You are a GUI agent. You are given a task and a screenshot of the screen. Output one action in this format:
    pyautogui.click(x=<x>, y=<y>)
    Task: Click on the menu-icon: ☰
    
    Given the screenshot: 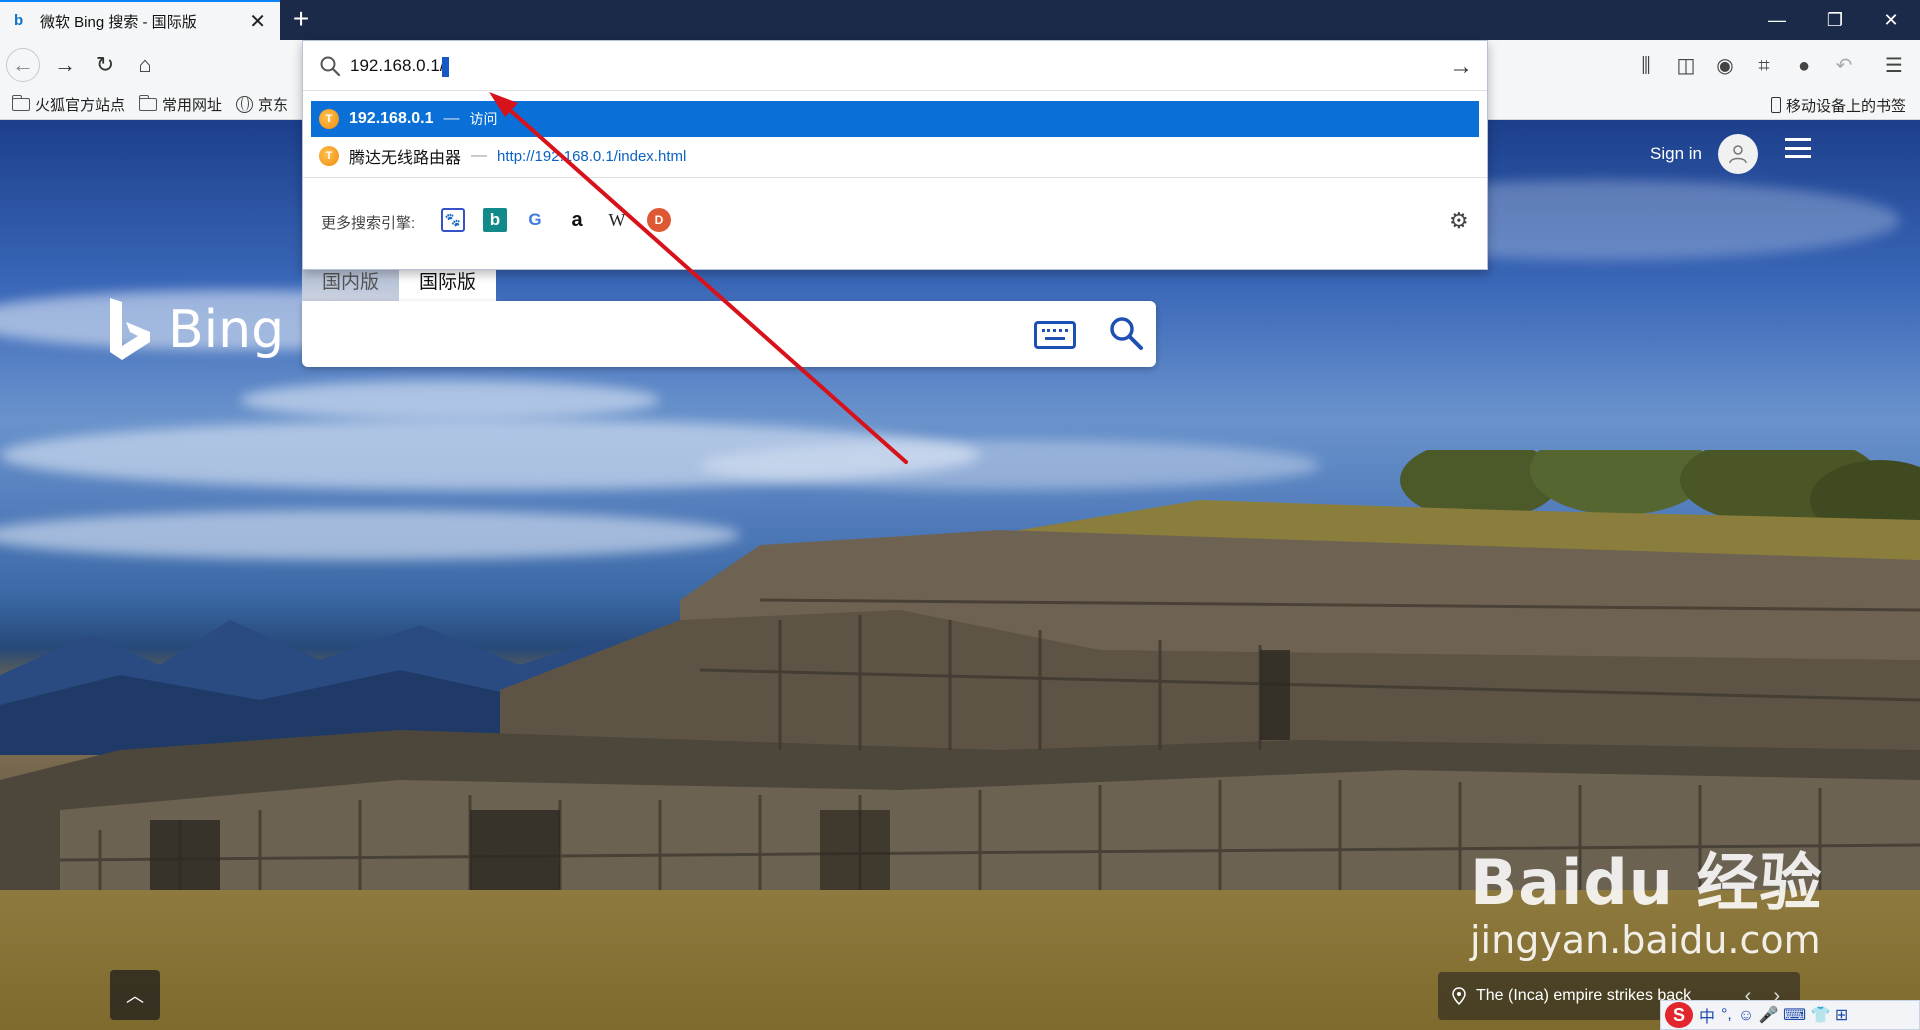 What is the action you would take?
    pyautogui.click(x=1894, y=66)
    